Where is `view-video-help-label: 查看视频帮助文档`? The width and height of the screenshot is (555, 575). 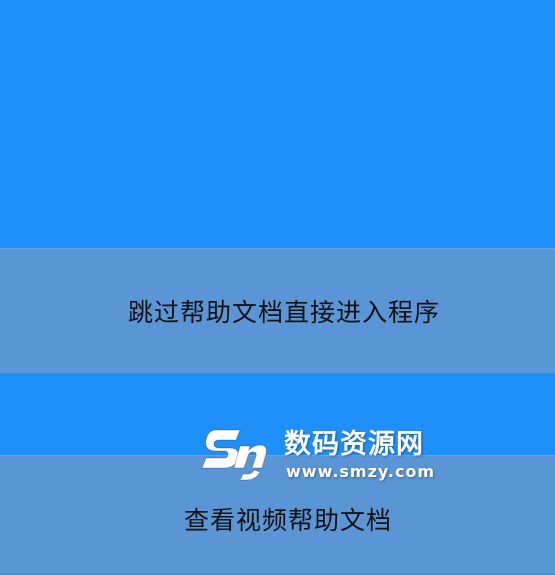
view-video-help-label: 查看视频帮助文档 is located at coordinates (288, 520).